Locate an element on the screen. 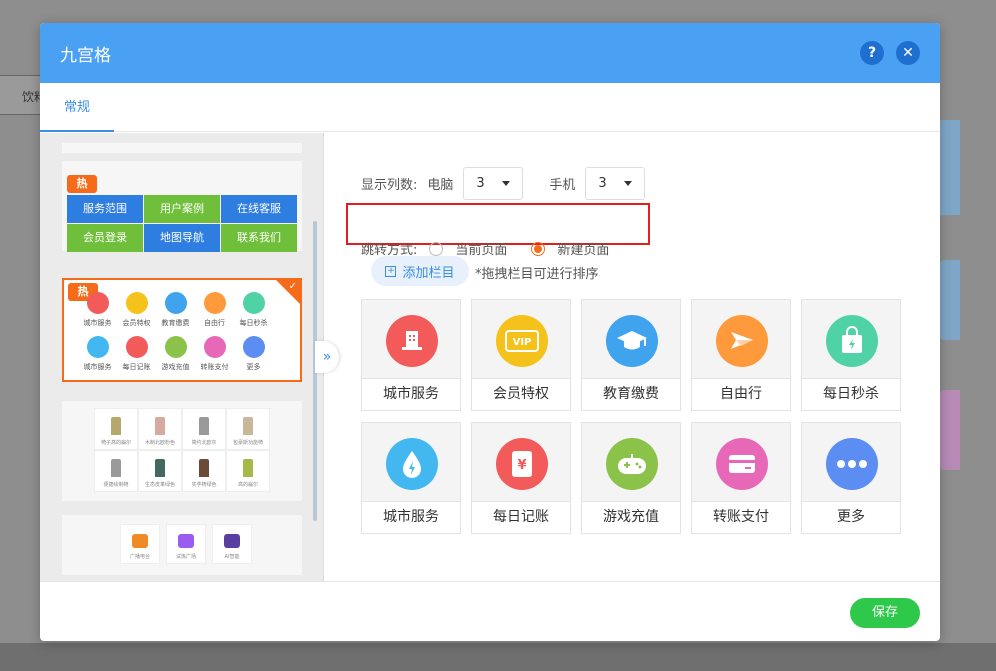  close-button: ✕ is located at coordinates (908, 53).